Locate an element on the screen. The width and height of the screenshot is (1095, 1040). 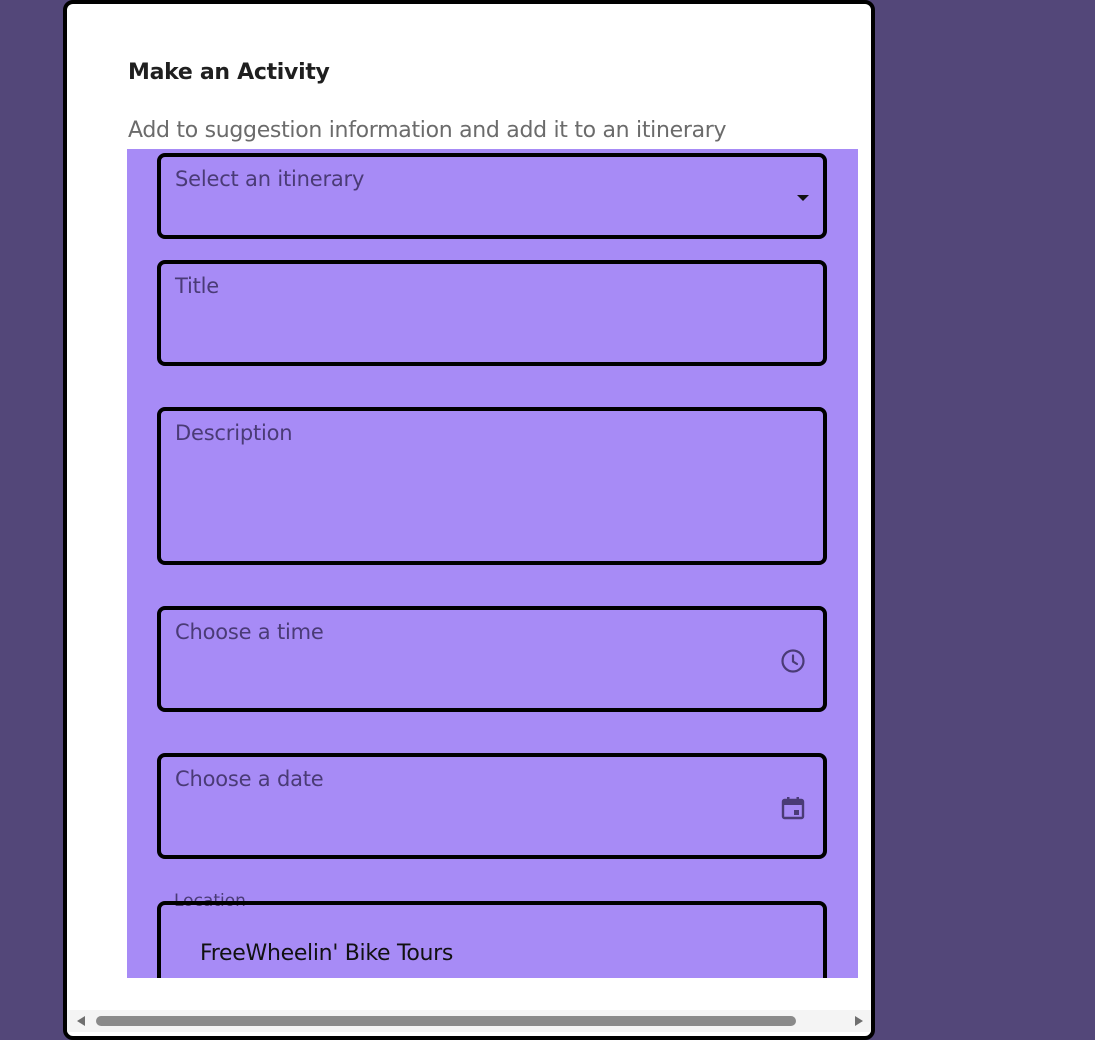
itinerary-select-placeholder: Select an itinerary is located at coordinates (270, 179).